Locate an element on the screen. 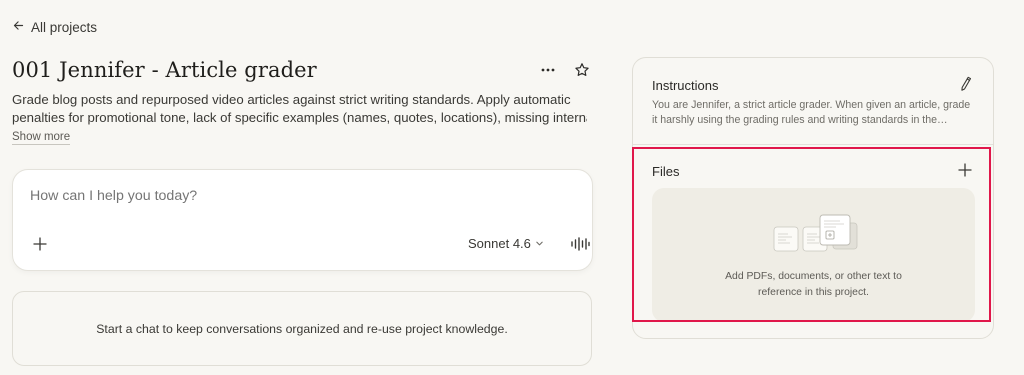 The image size is (1024, 375). show-more-link: Show more is located at coordinates (41, 138).